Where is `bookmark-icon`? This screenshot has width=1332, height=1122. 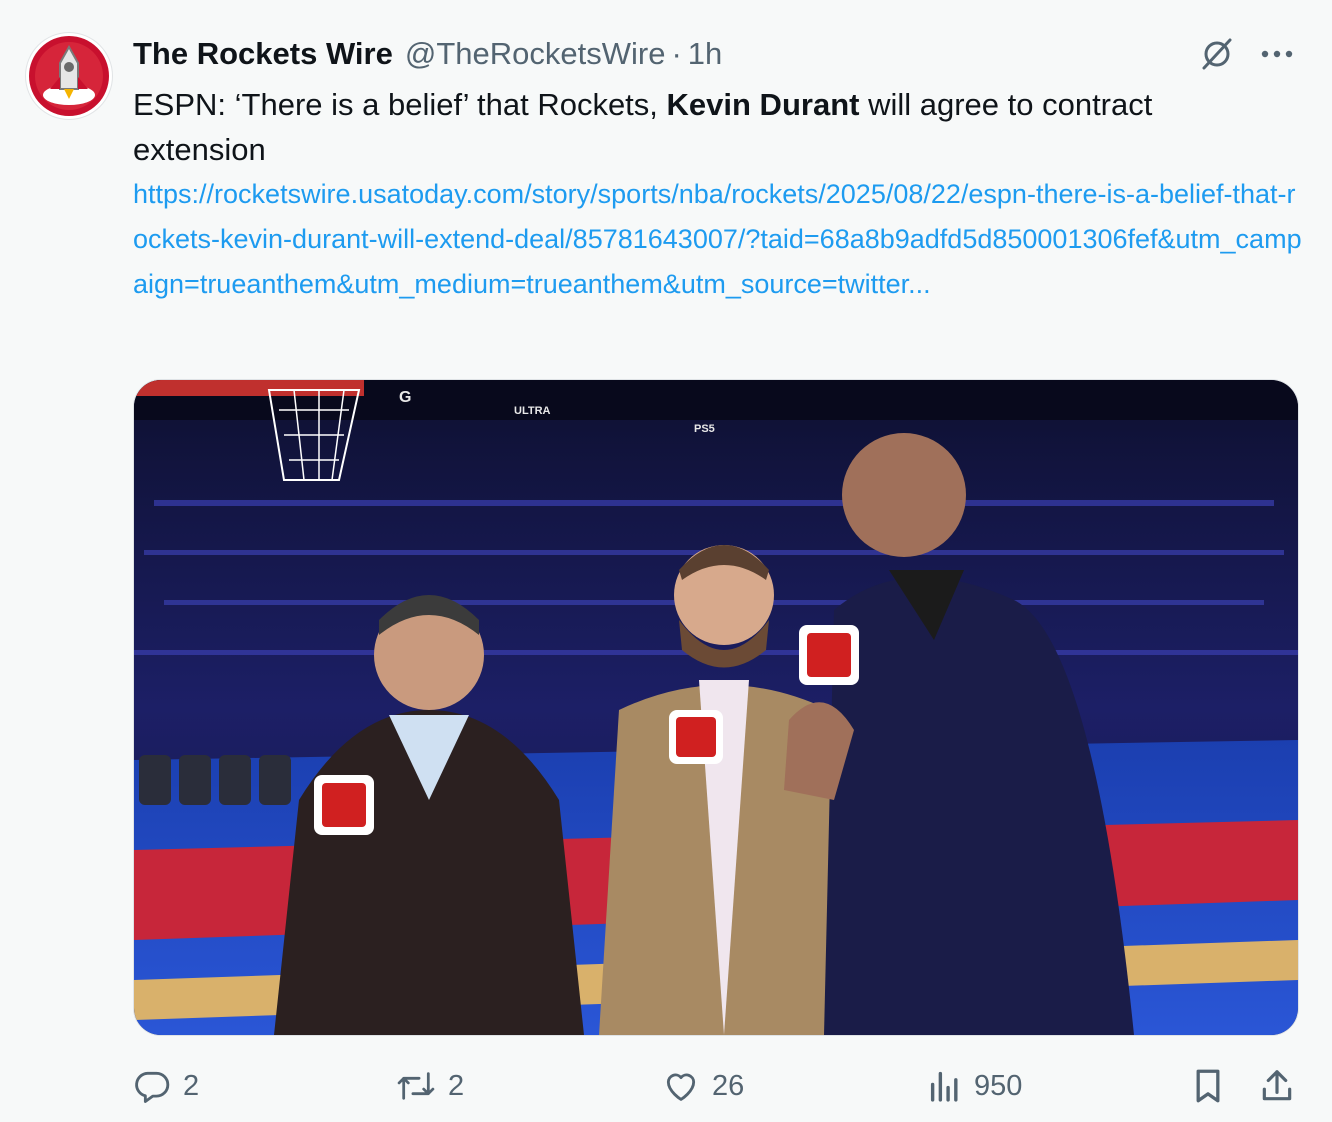
bookmark-icon is located at coordinates (1208, 1086).